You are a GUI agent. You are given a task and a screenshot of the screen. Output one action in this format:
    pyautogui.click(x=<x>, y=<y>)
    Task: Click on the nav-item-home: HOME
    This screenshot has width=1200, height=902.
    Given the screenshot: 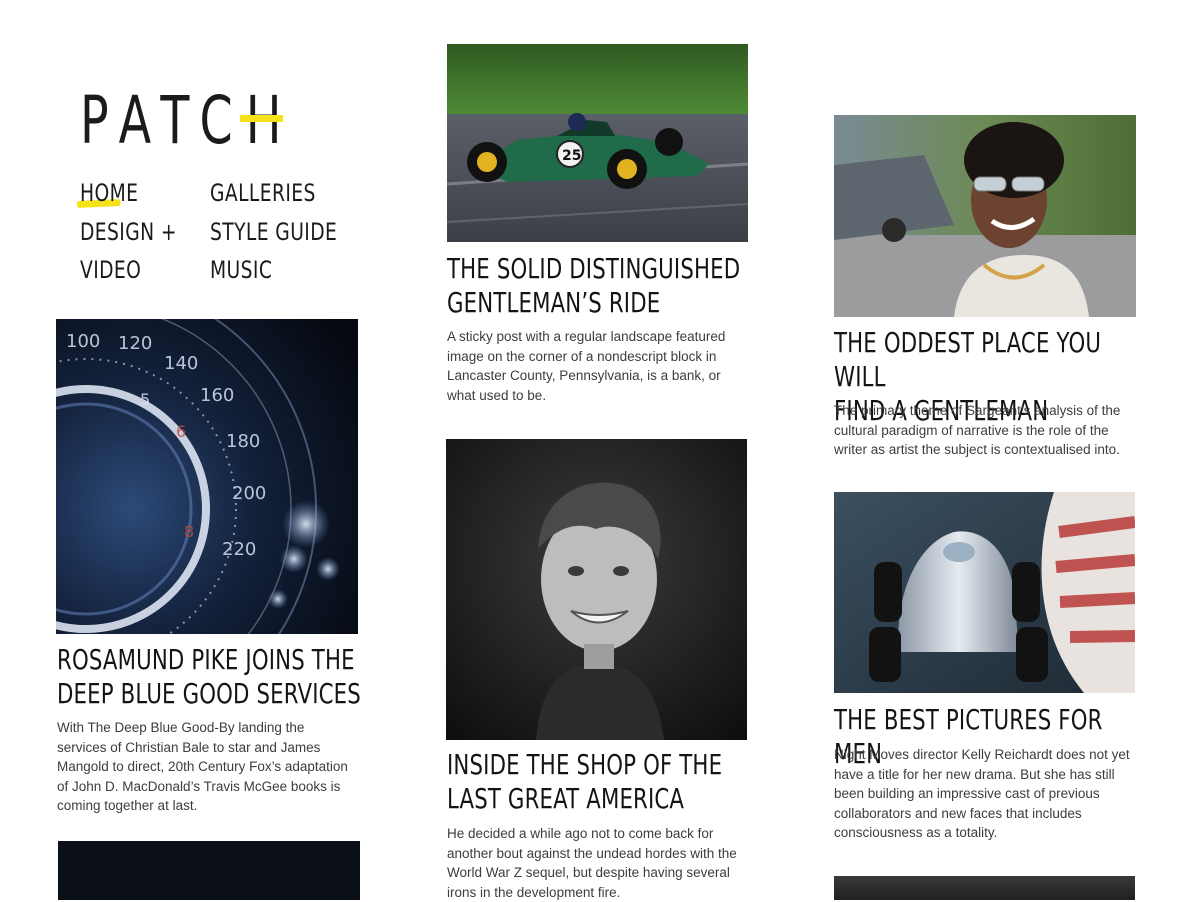 What is the action you would take?
    pyautogui.click(x=107, y=193)
    